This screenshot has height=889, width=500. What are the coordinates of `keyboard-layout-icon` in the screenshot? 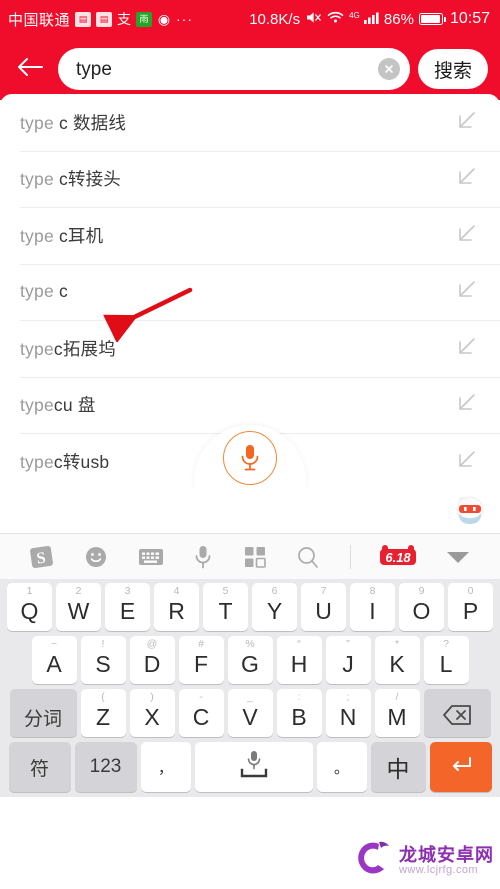 It's located at (151, 557).